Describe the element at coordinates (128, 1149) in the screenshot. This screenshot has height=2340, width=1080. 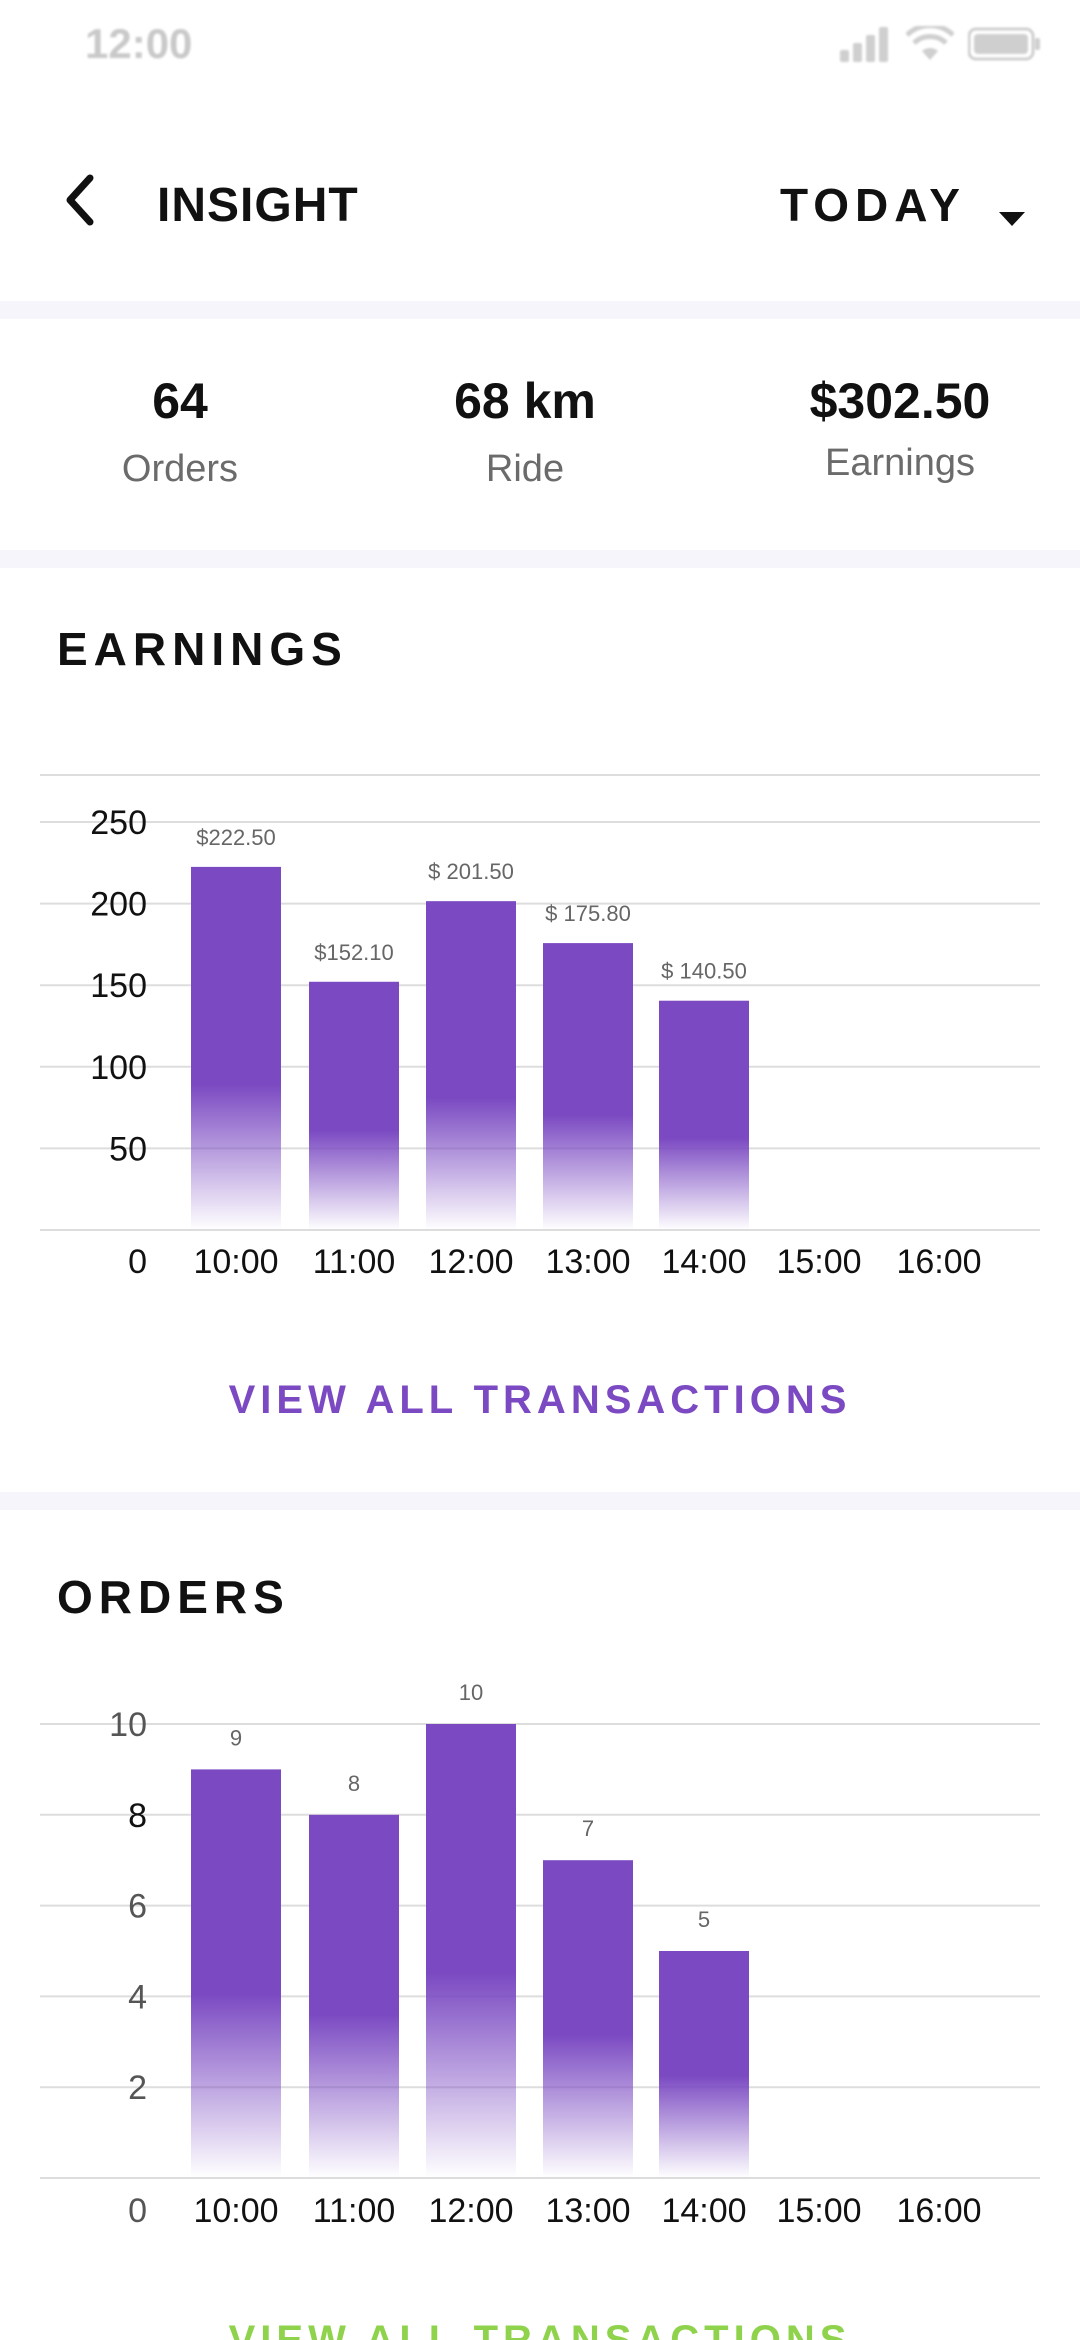
I see `y-tick-label: 50` at that location.